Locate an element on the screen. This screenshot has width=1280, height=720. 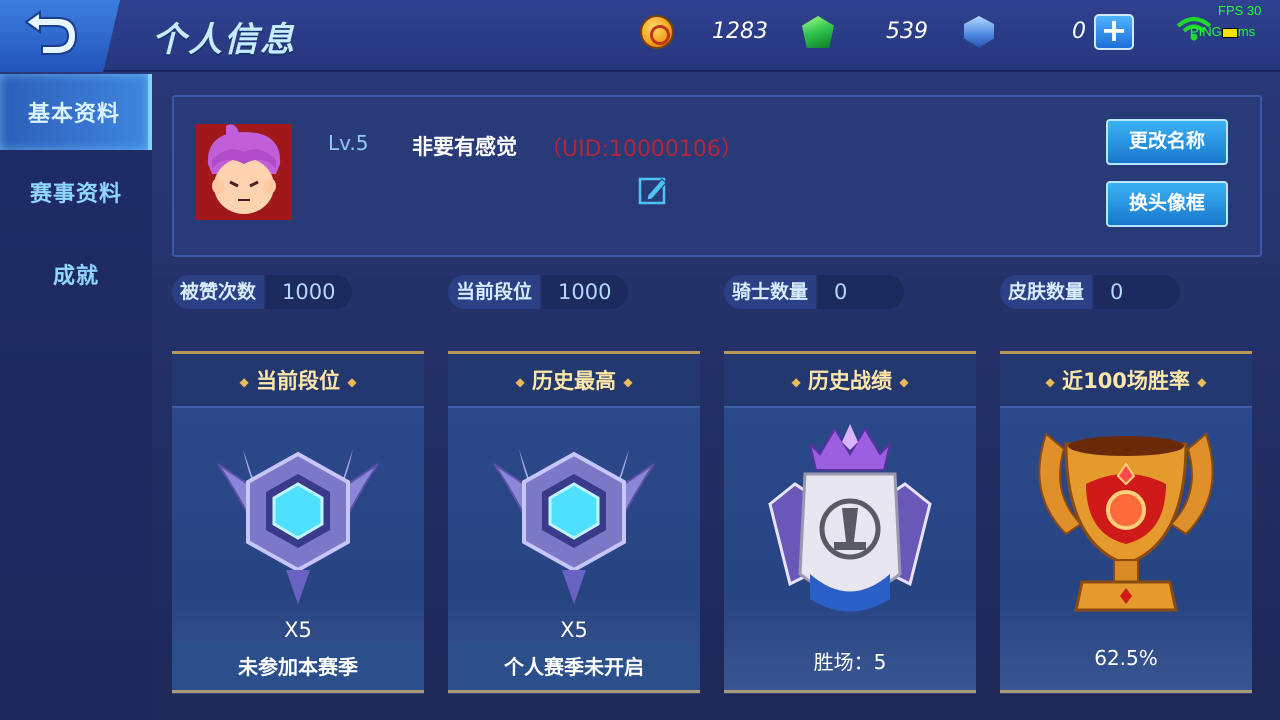
ping-bar is located at coordinates (1229, 32).